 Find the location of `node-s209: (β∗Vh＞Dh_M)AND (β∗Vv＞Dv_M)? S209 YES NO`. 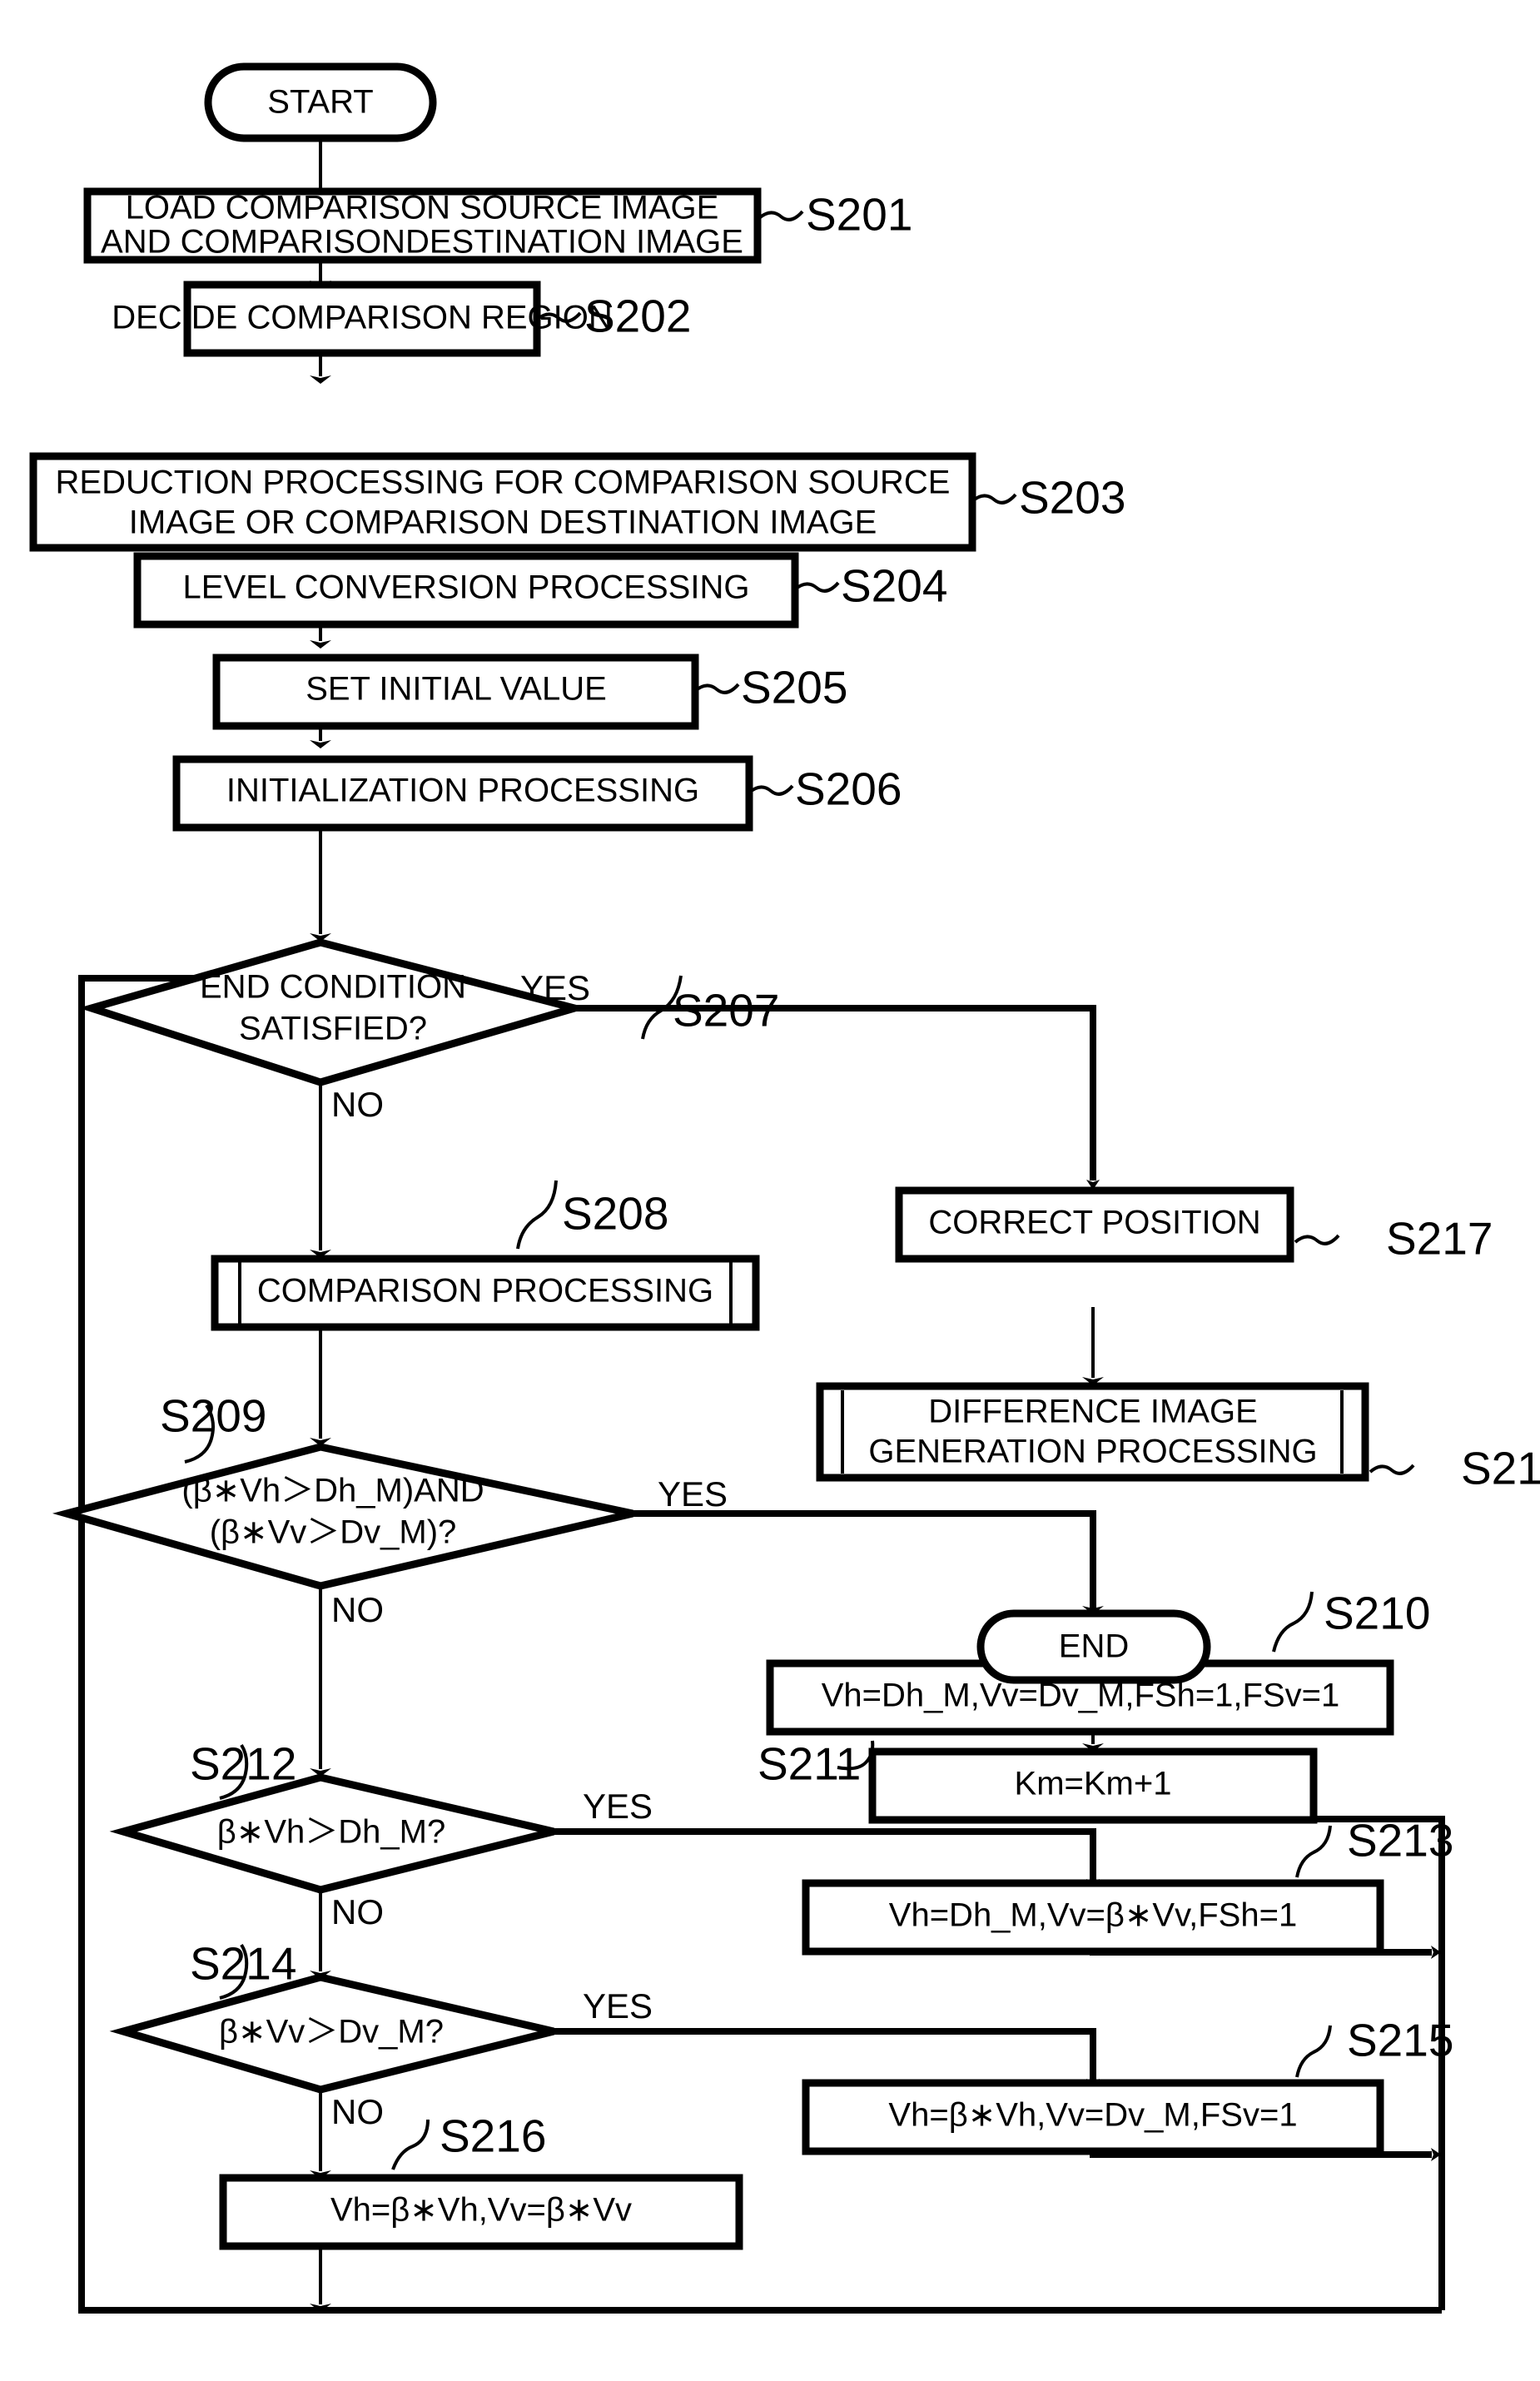

node-s209: (β∗Vh＞Dh_M)AND (β∗Vv＞Dv_M)? S209 YES NO is located at coordinates (390, 1509).